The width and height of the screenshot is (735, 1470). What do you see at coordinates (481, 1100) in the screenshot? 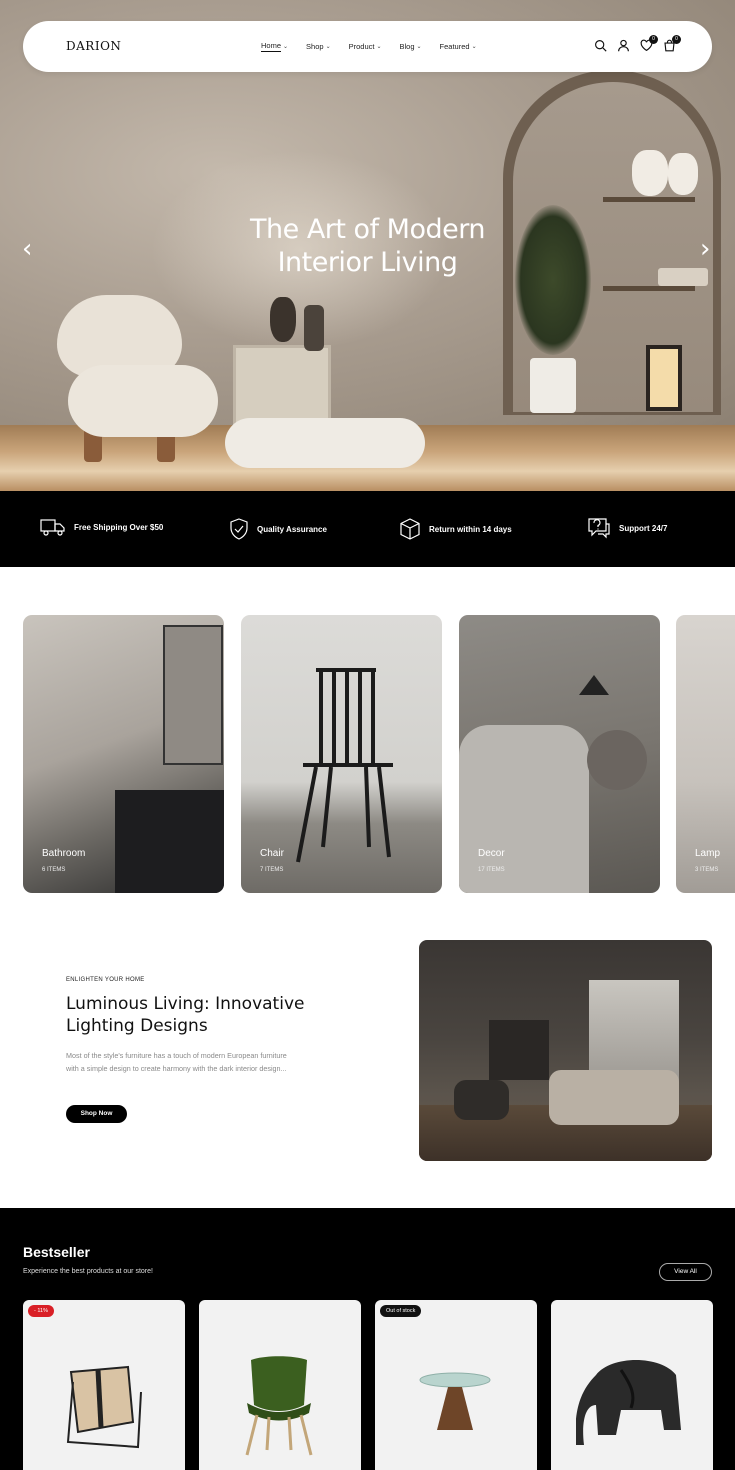
I see `room-armchair` at bounding box center [481, 1100].